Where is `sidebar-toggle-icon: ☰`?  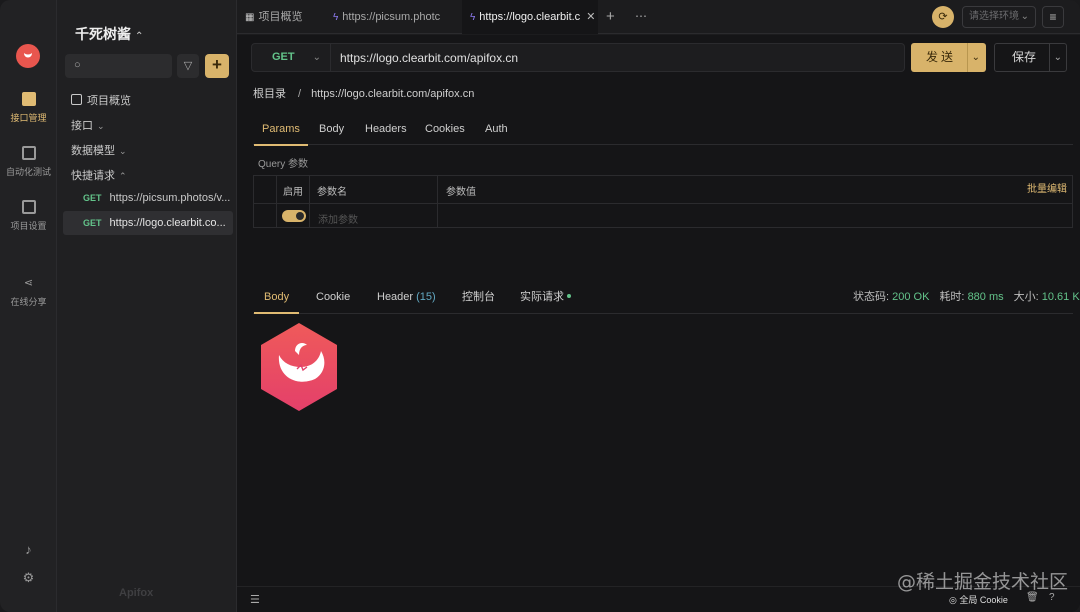
sidebar-toggle-icon: ☰ is located at coordinates (255, 599).